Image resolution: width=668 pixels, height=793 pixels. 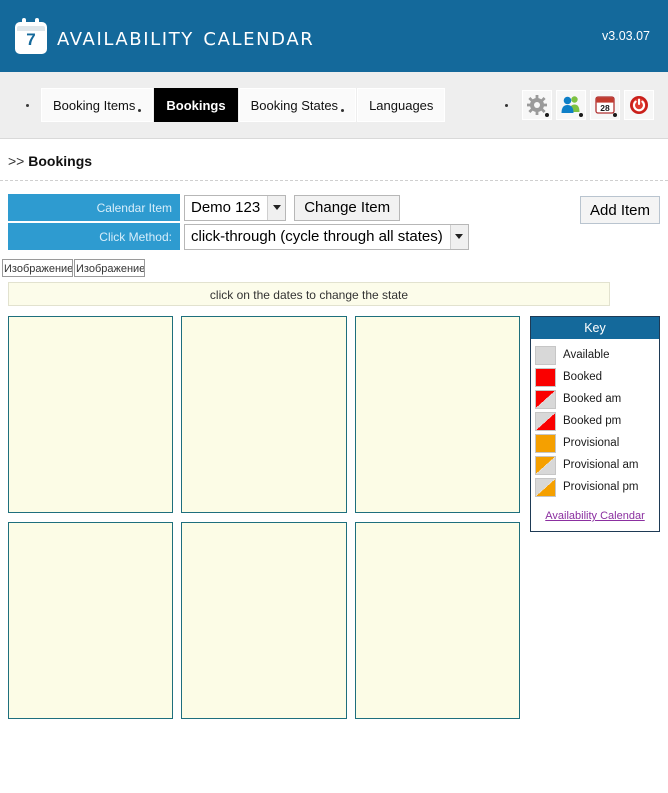 I want to click on settings-dot-icon, so click(x=547, y=115).